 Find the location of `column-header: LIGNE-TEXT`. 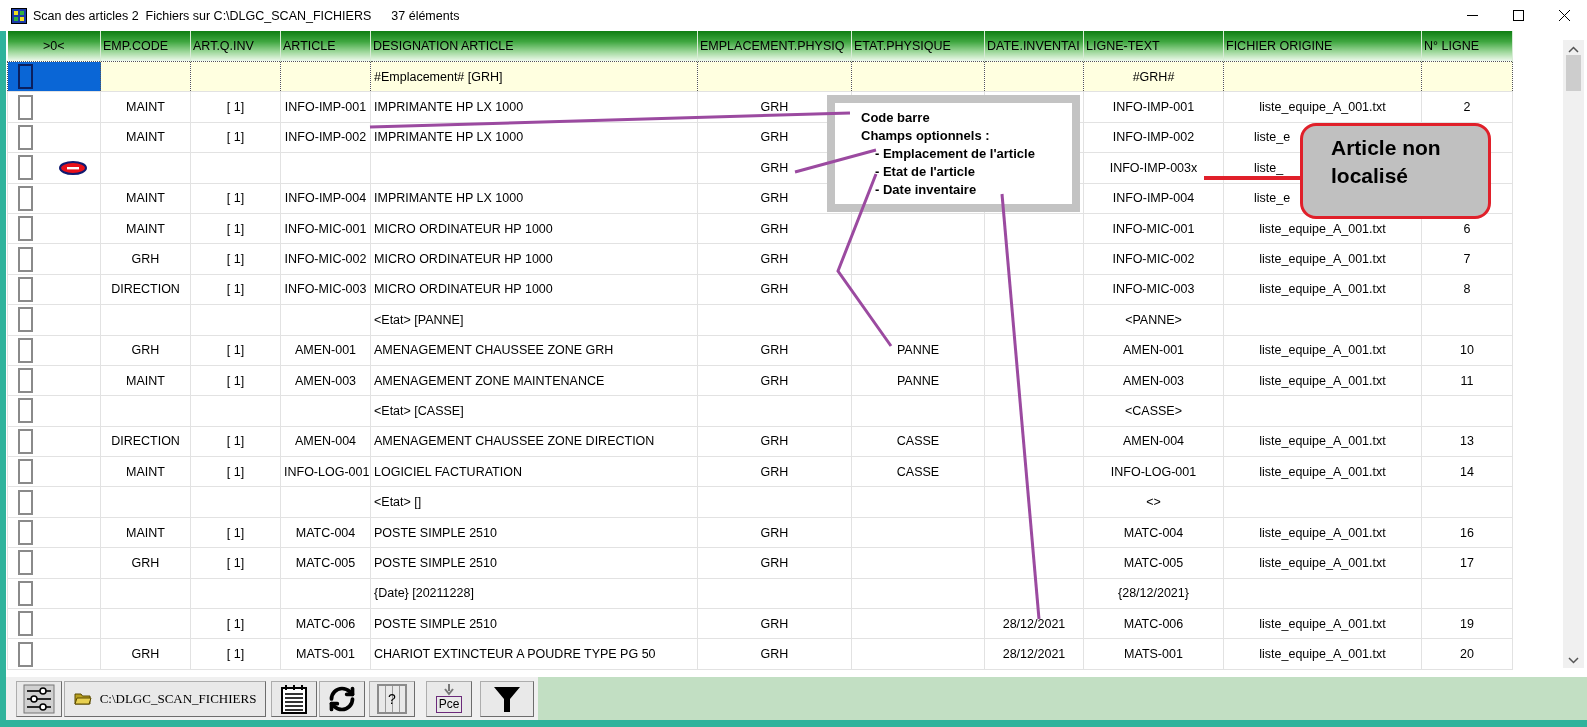

column-header: LIGNE-TEXT is located at coordinates (1153, 46).